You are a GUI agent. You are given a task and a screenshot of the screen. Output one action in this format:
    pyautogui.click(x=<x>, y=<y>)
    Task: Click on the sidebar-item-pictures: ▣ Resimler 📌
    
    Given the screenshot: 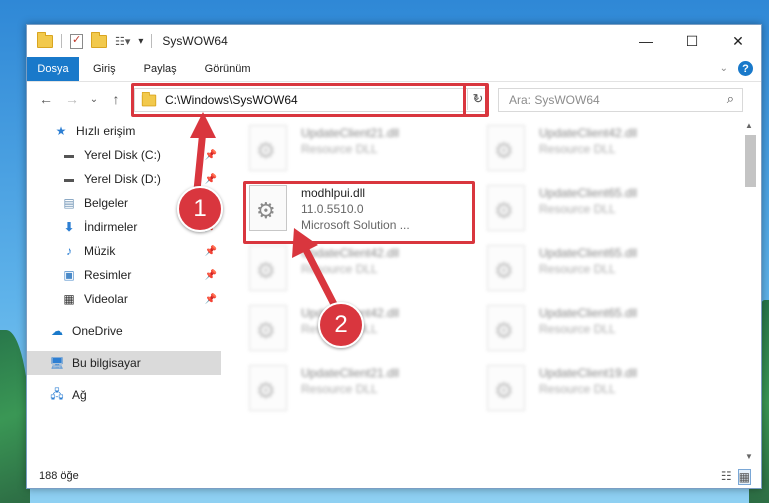 What is the action you would take?
    pyautogui.click(x=124, y=275)
    